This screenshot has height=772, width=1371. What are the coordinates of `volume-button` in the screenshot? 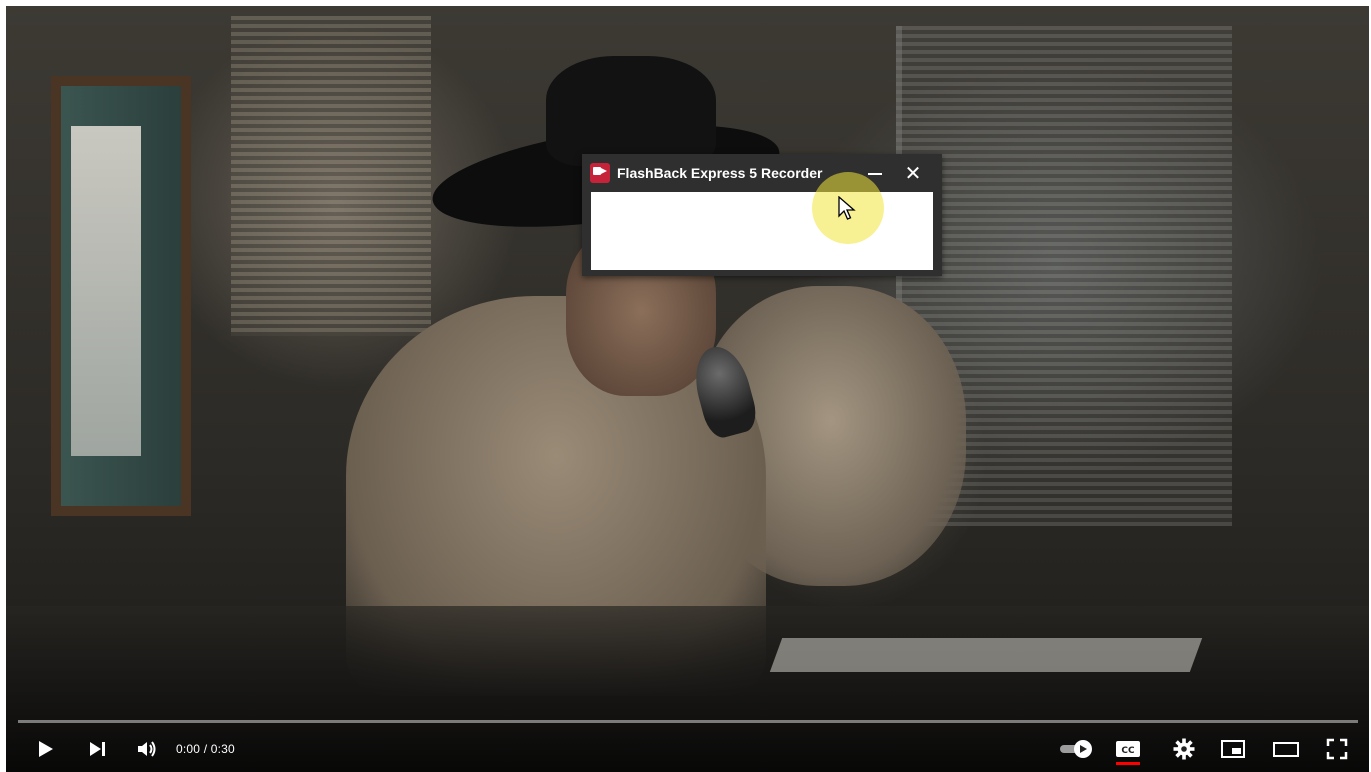 It's located at (147, 749).